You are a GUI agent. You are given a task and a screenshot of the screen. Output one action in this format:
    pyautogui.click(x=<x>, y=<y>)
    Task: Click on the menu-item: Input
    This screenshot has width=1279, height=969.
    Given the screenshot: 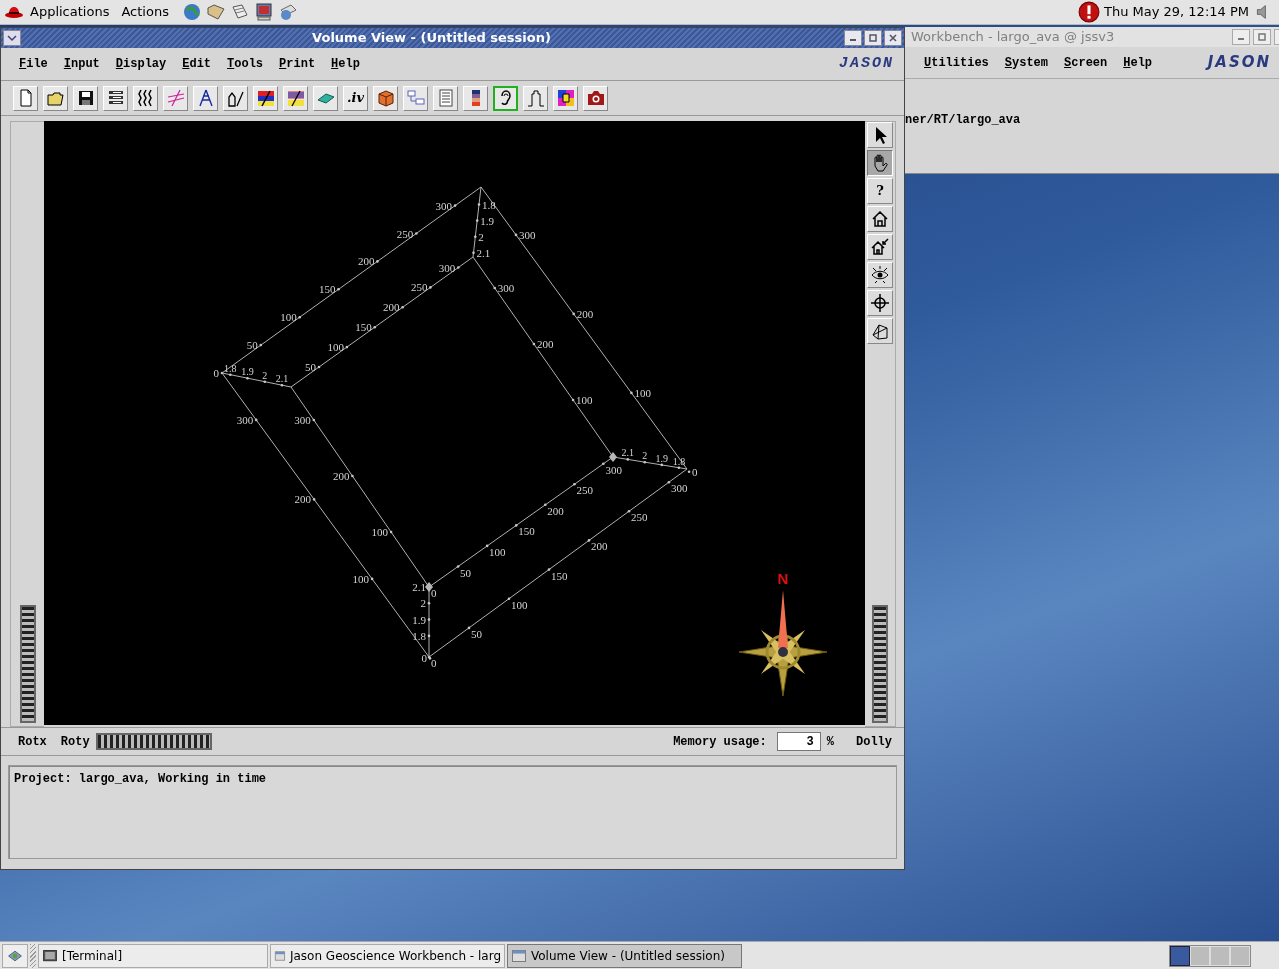 What is the action you would take?
    pyautogui.click(x=81, y=64)
    